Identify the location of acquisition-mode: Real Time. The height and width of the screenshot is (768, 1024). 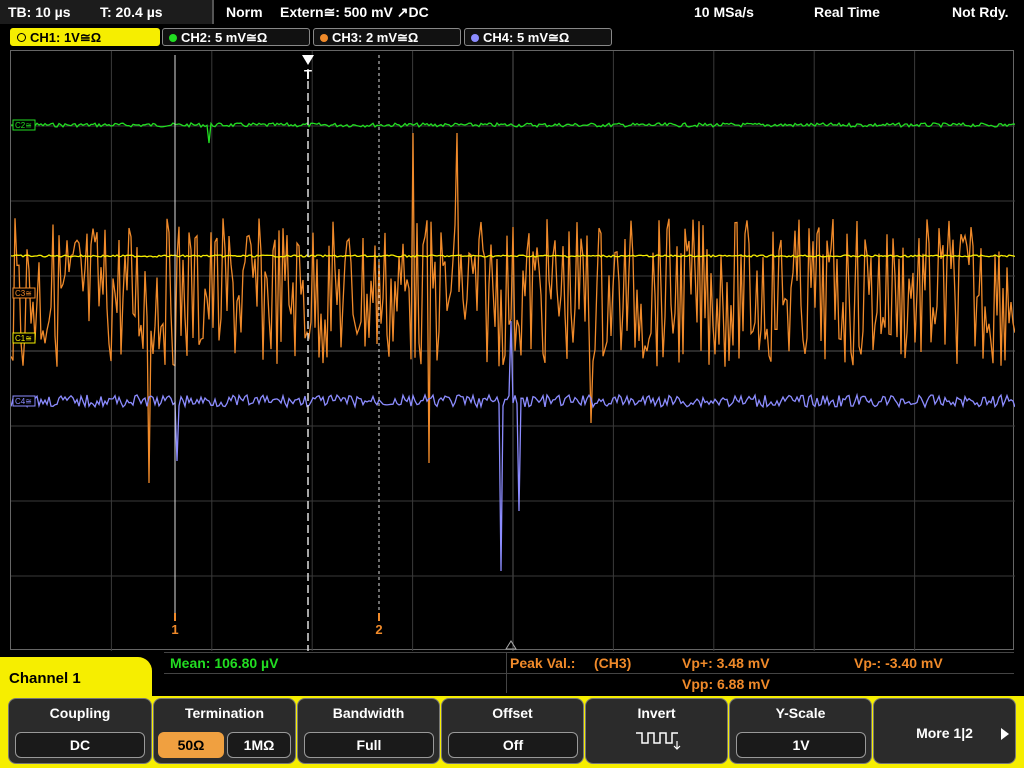
(847, 12).